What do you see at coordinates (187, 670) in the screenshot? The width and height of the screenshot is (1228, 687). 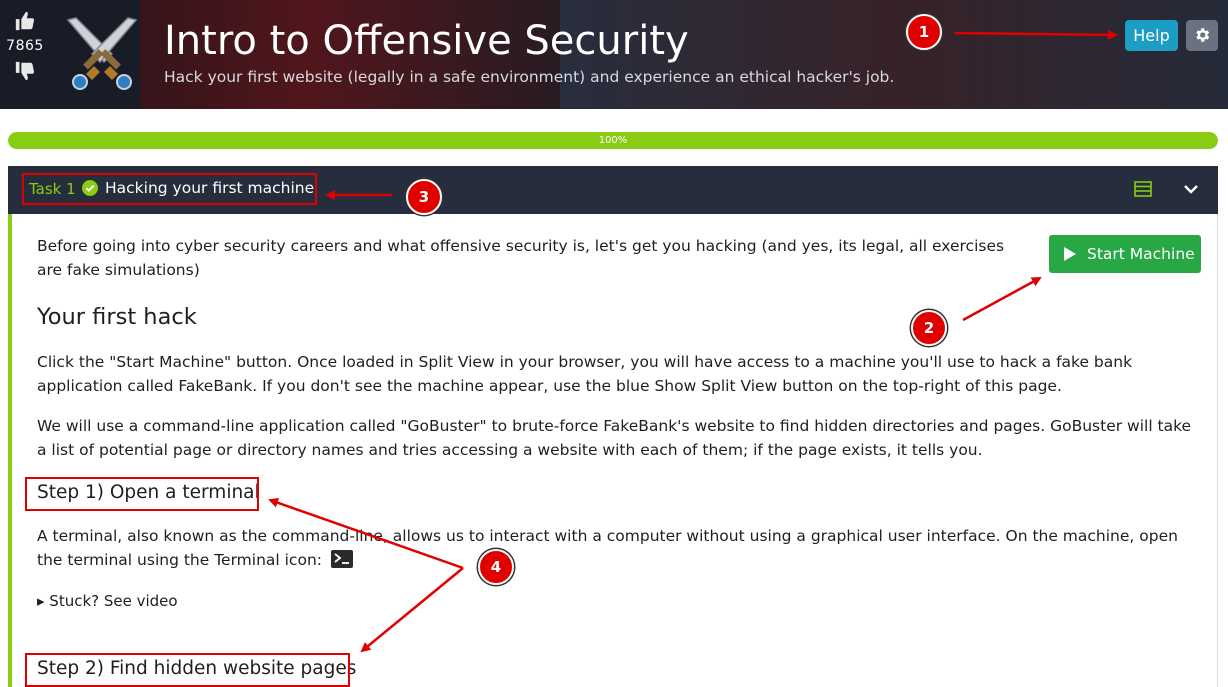 I see `annotation-box-step2` at bounding box center [187, 670].